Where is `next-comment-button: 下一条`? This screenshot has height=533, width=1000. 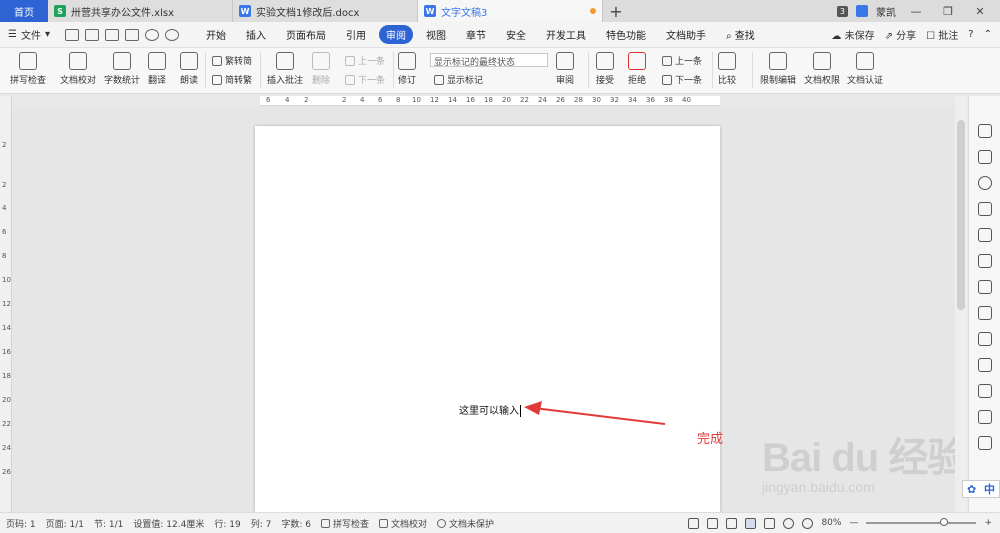 next-comment-button: 下一条 is located at coordinates (365, 79).